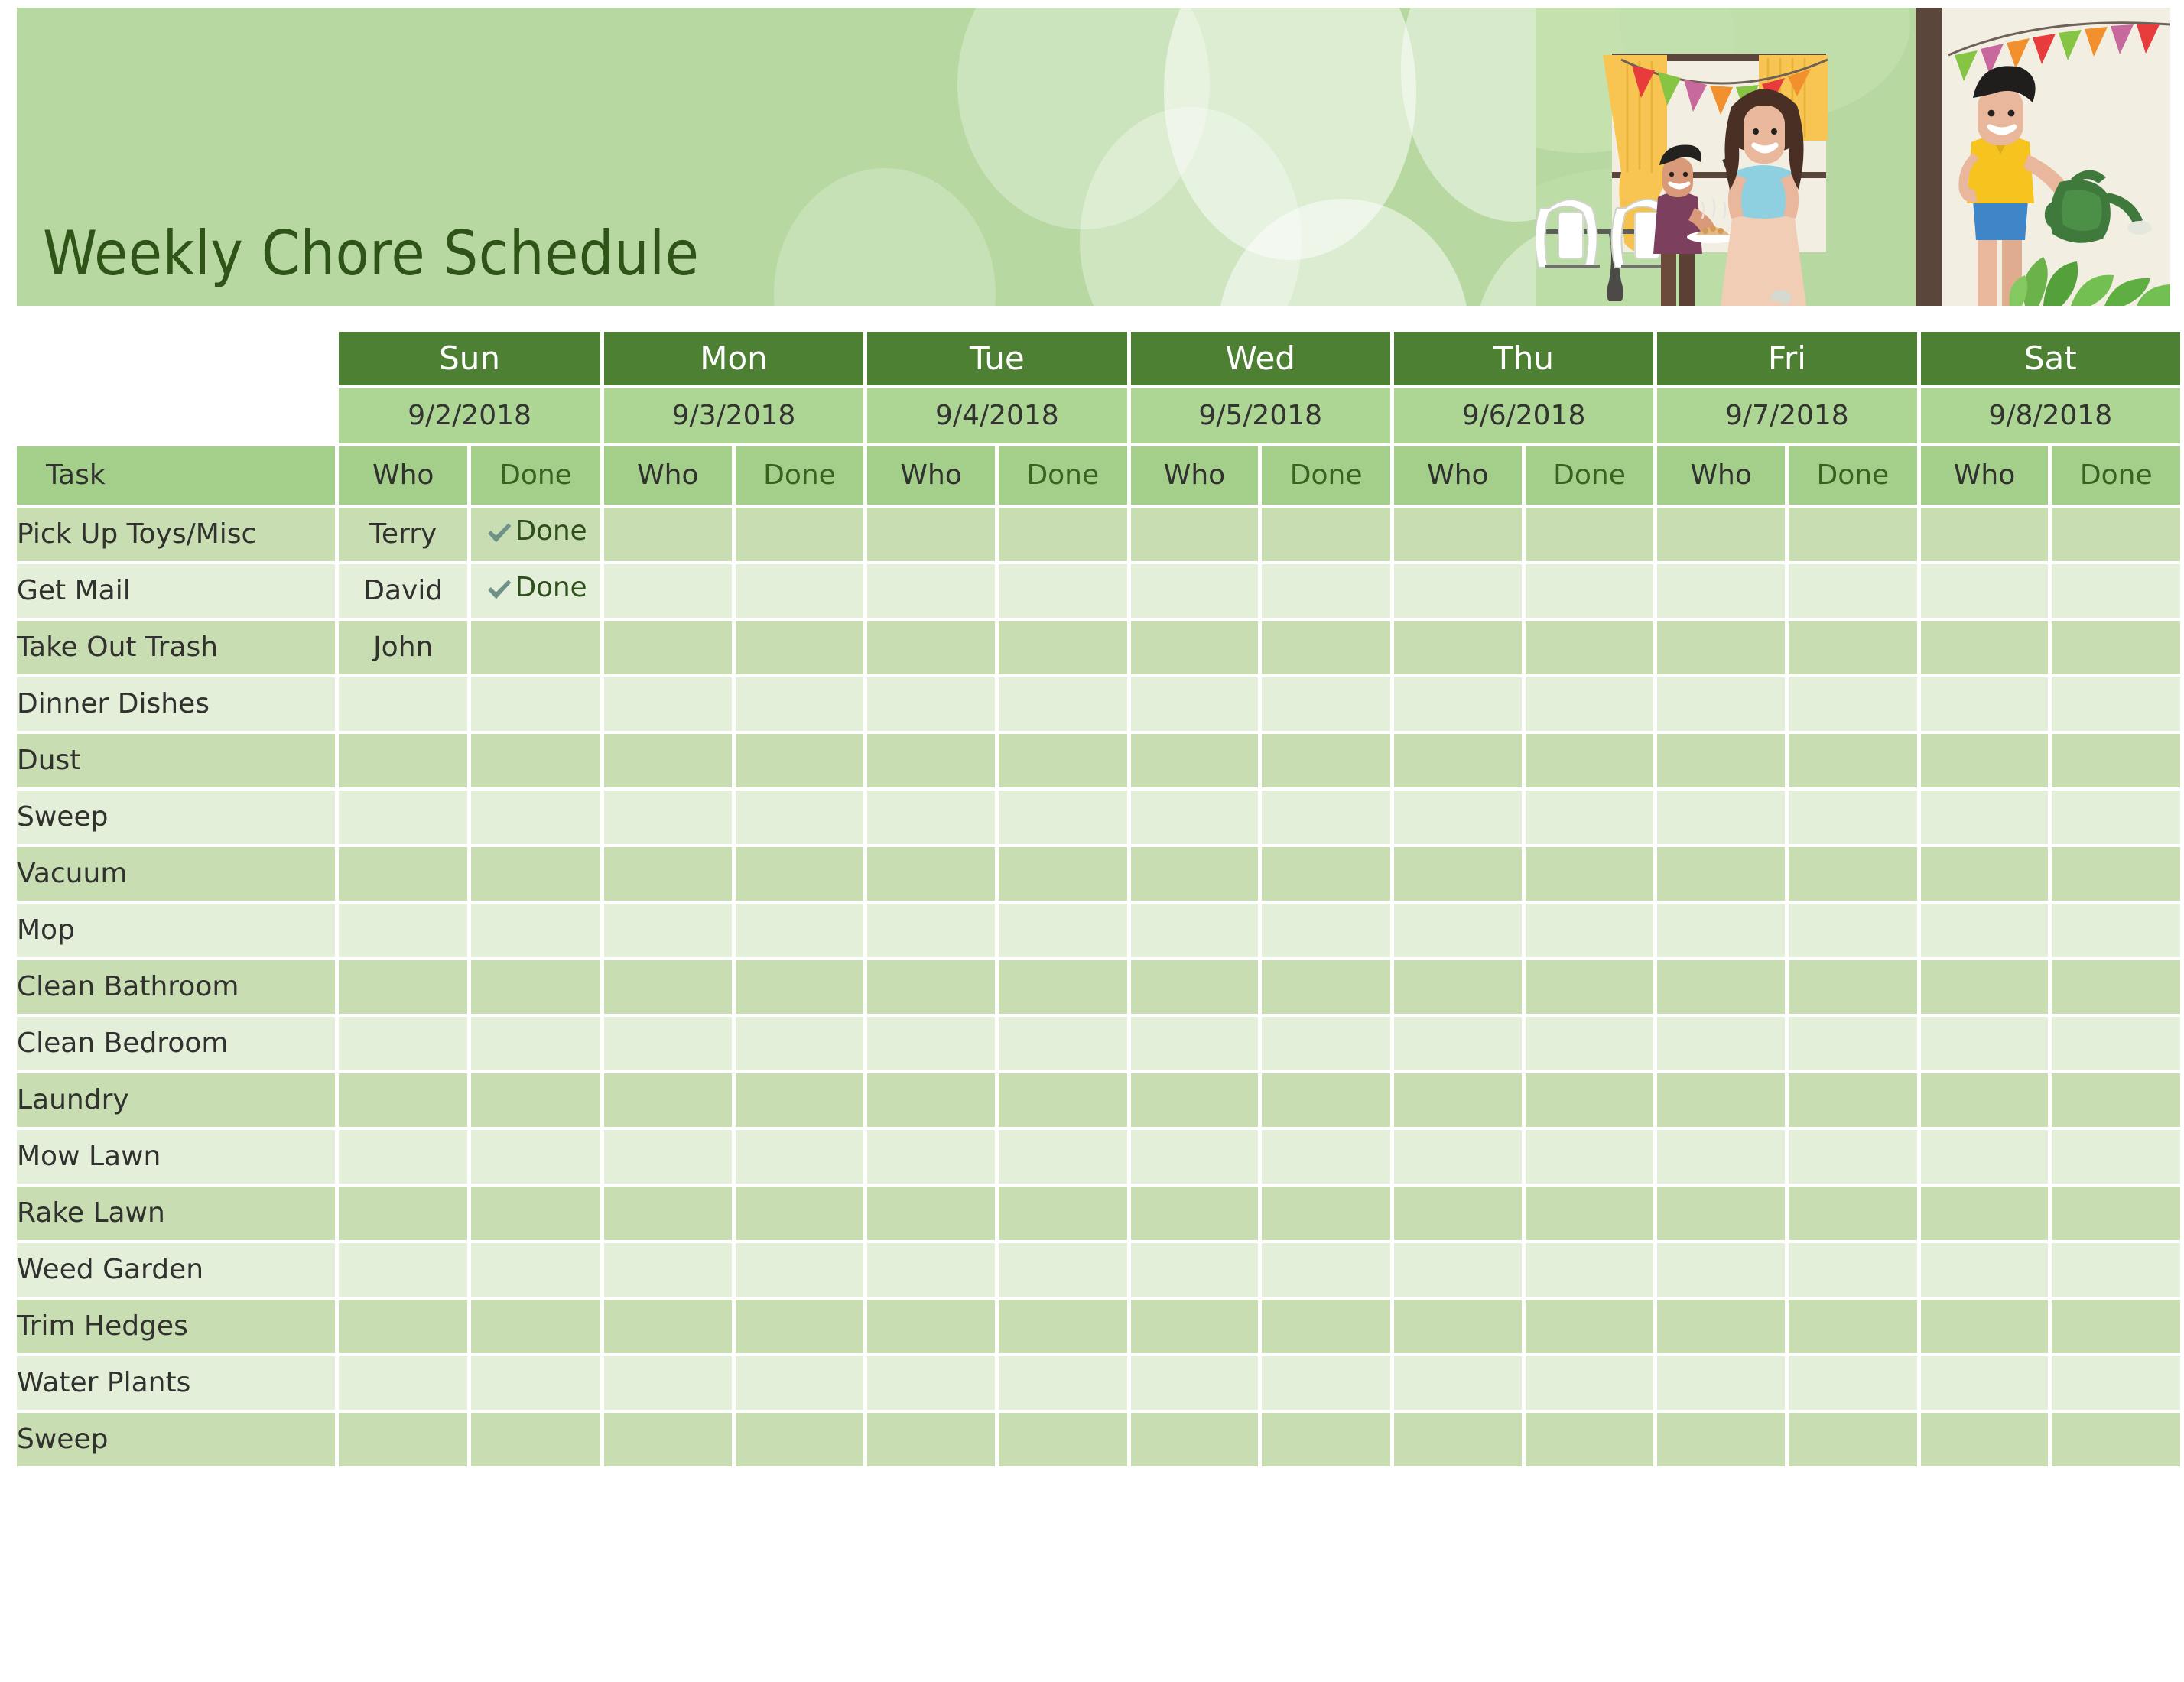 This screenshot has height=1682, width=2184. Describe the element at coordinates (176, 1157) in the screenshot. I see `task-name-cell: Mow Lawn` at that location.